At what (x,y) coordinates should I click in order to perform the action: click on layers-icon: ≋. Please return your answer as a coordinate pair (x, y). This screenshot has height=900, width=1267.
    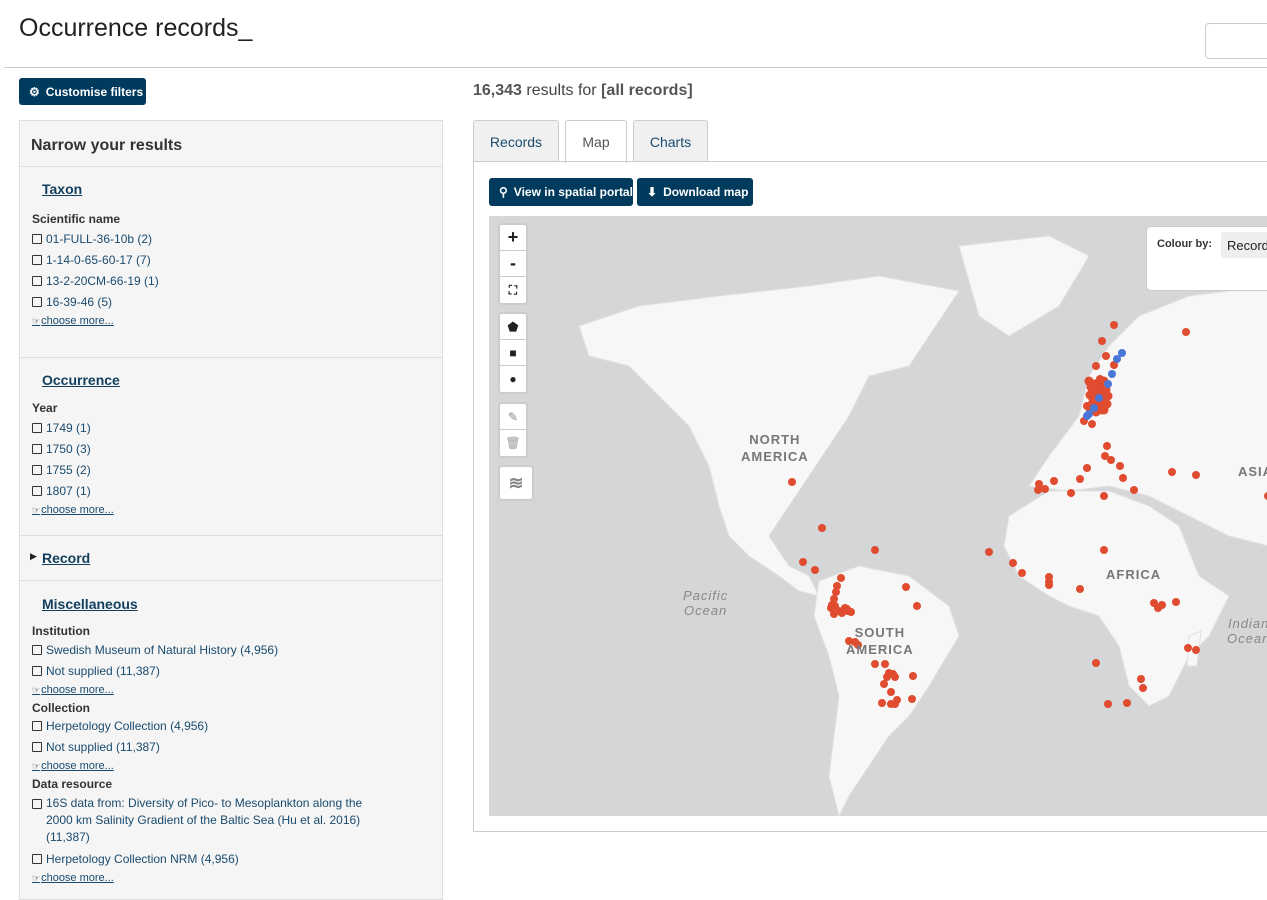
    Looking at the image, I should click on (516, 483).